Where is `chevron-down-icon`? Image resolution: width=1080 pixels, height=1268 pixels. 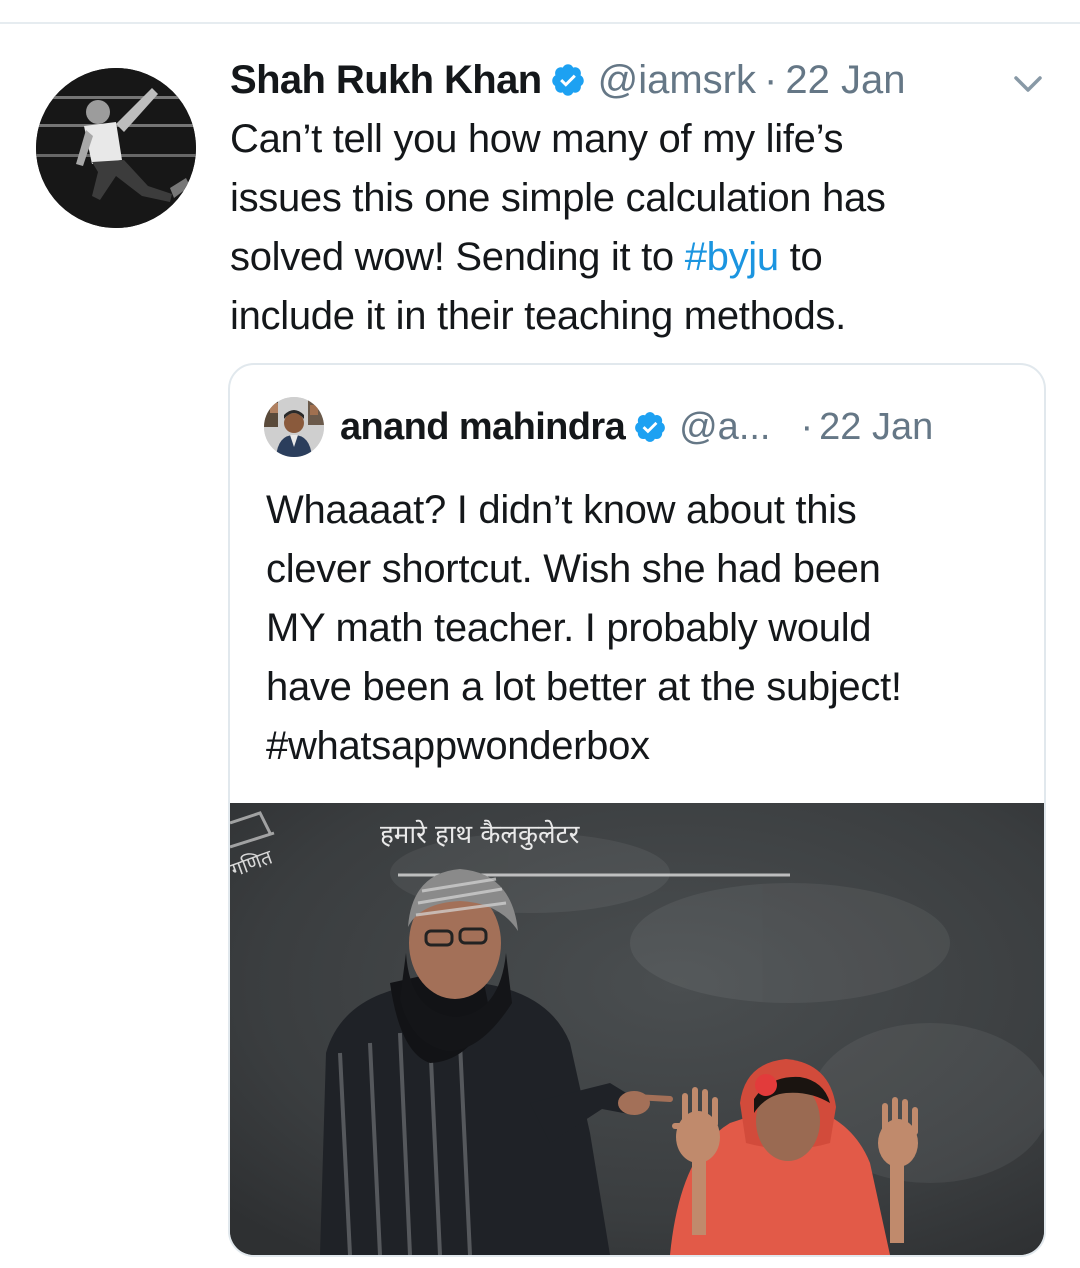 chevron-down-icon is located at coordinates (1028, 84).